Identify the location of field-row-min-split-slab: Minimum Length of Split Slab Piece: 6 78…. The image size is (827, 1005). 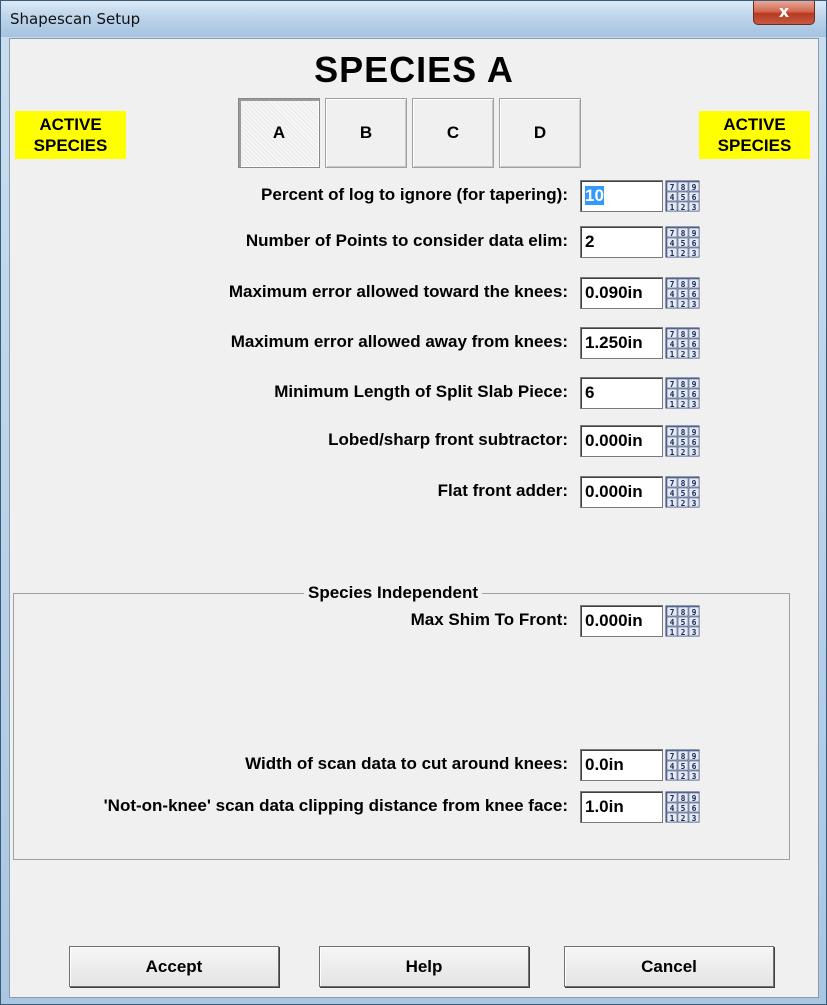
(414, 393).